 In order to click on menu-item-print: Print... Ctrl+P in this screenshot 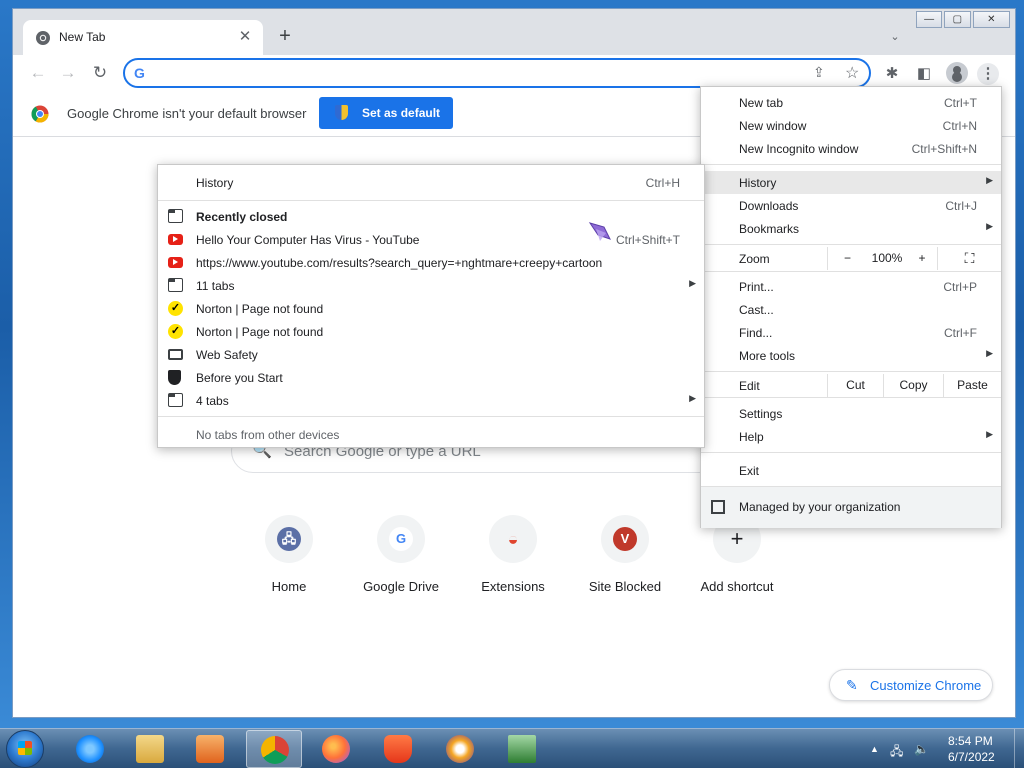, I will do `click(851, 286)`.